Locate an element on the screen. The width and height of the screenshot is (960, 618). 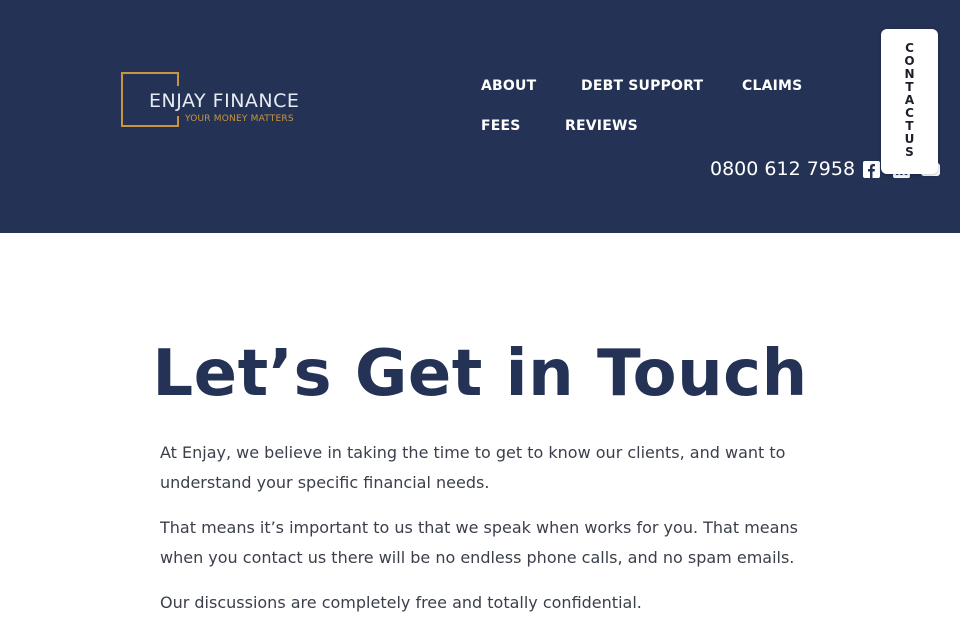
nav-item-claims: CLAIMS is located at coordinates (772, 86).